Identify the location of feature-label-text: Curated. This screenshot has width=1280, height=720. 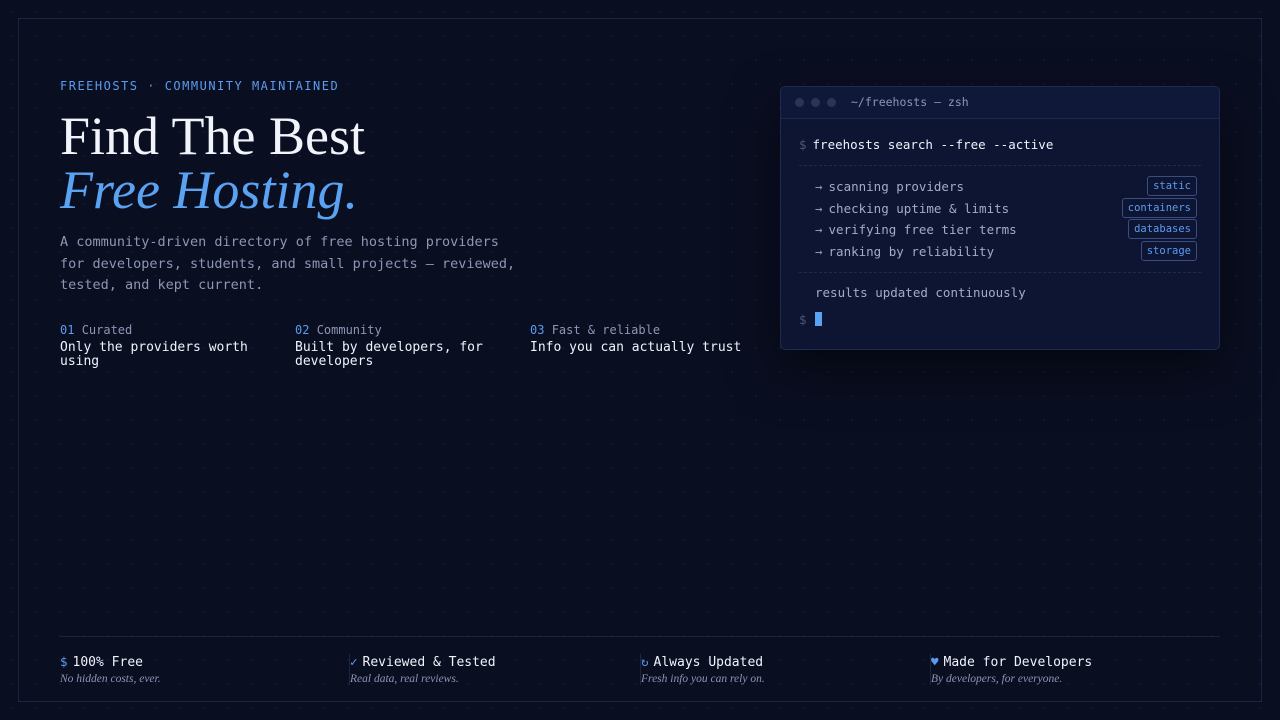
(107, 330).